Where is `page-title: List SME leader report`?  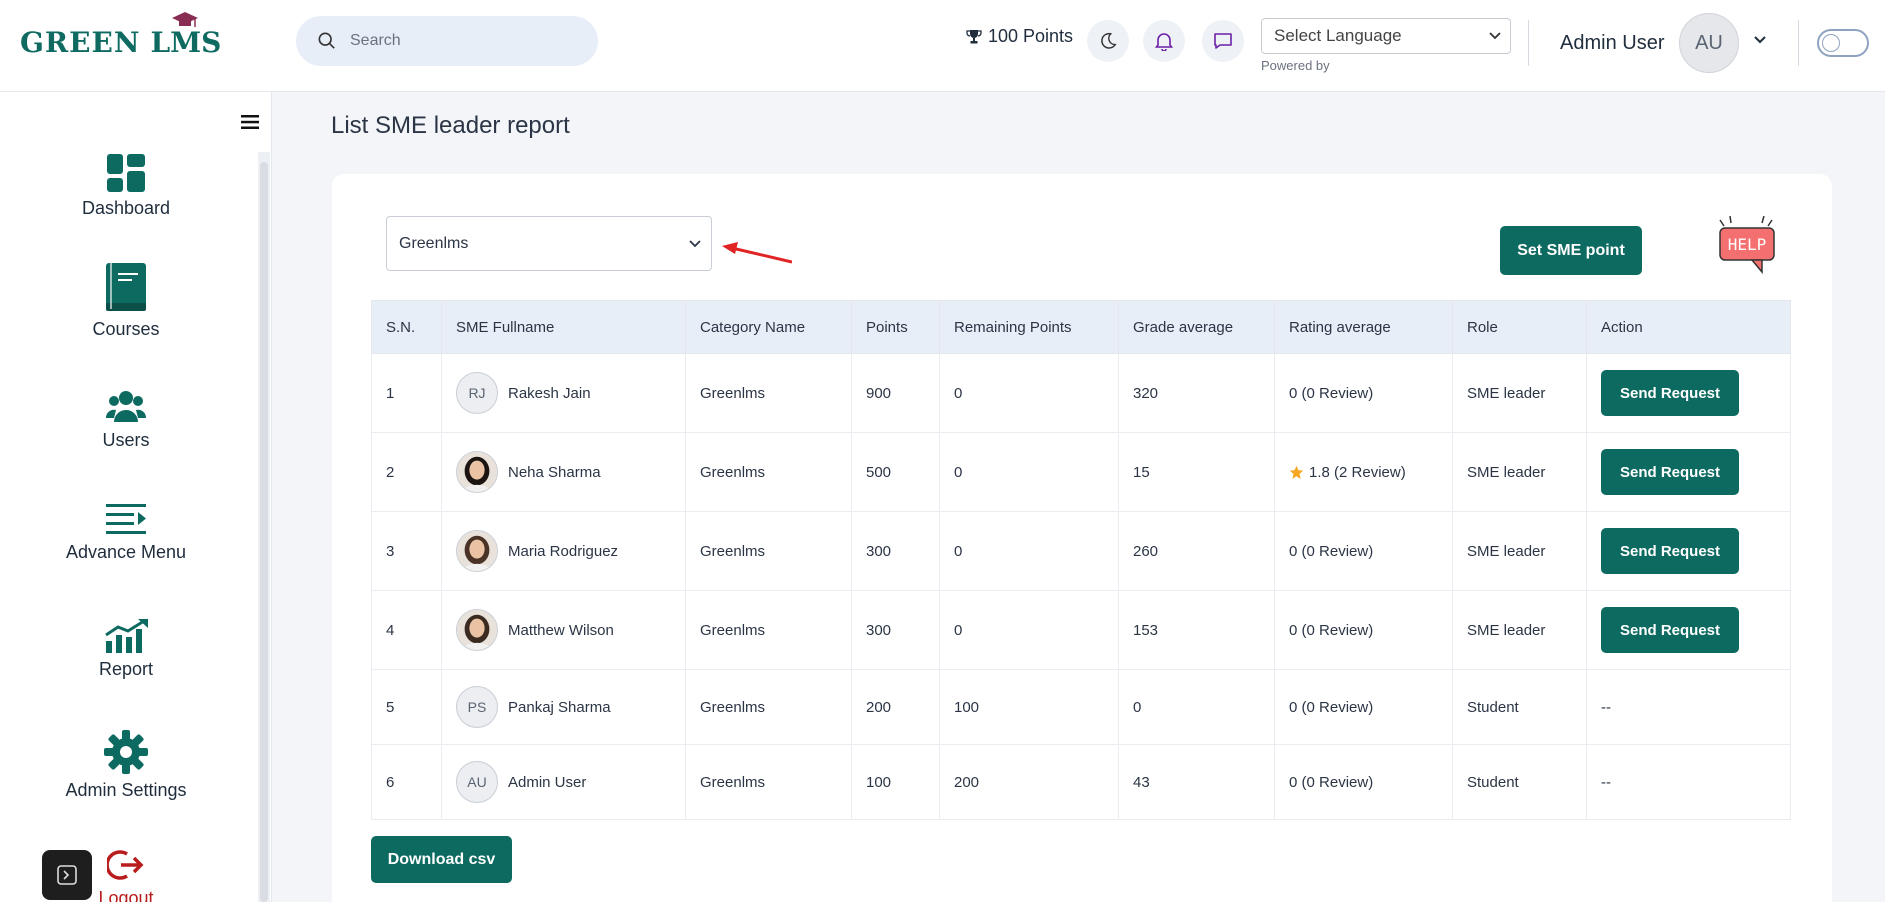 page-title: List SME leader report is located at coordinates (450, 125).